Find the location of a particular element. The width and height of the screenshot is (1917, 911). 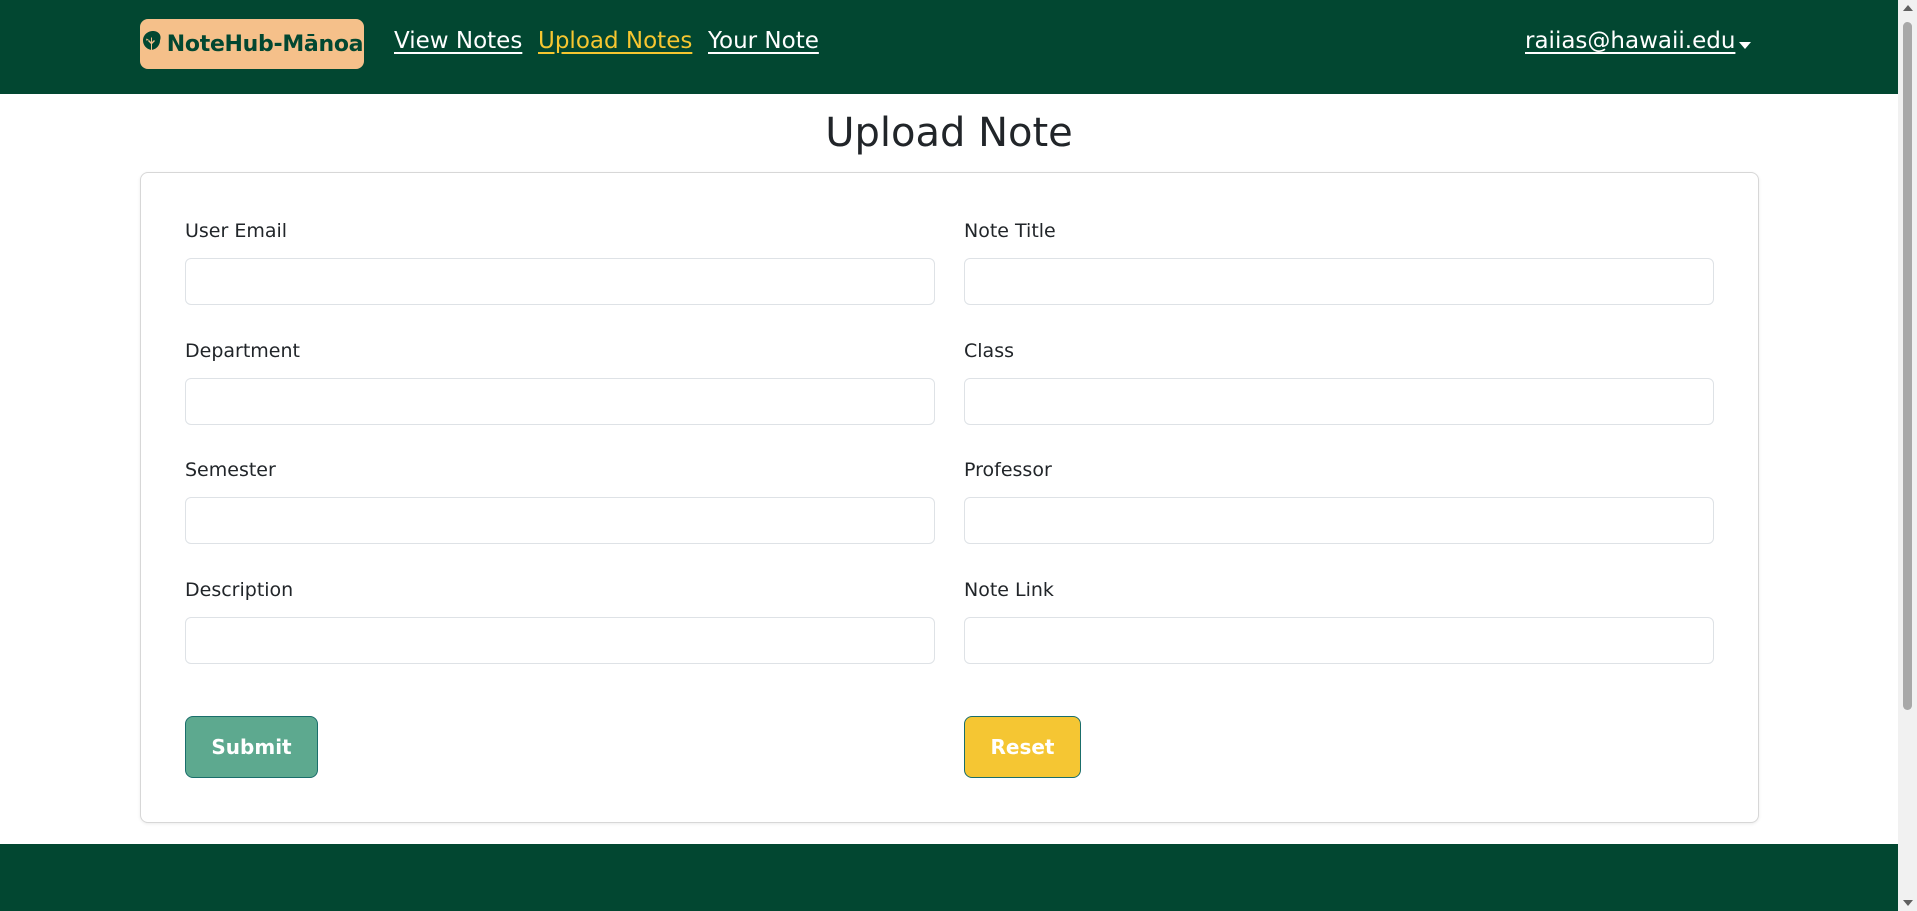

scroll-up-arrow-icon is located at coordinates (1908, 8).